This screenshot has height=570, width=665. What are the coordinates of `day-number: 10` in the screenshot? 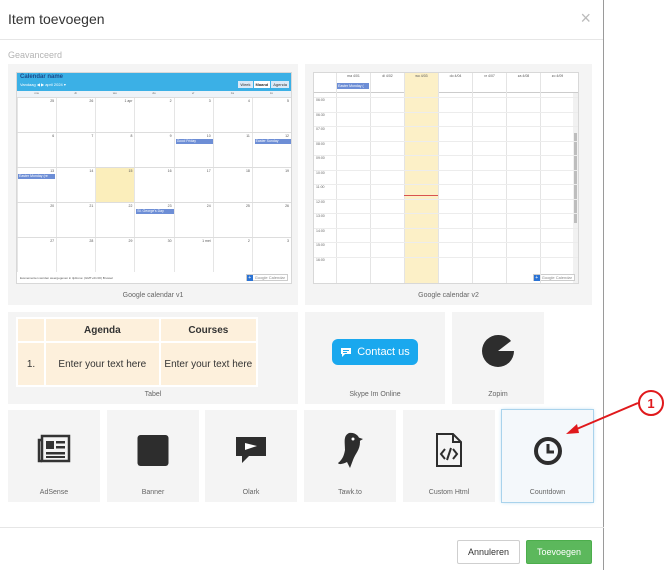 It's located at (208, 136).